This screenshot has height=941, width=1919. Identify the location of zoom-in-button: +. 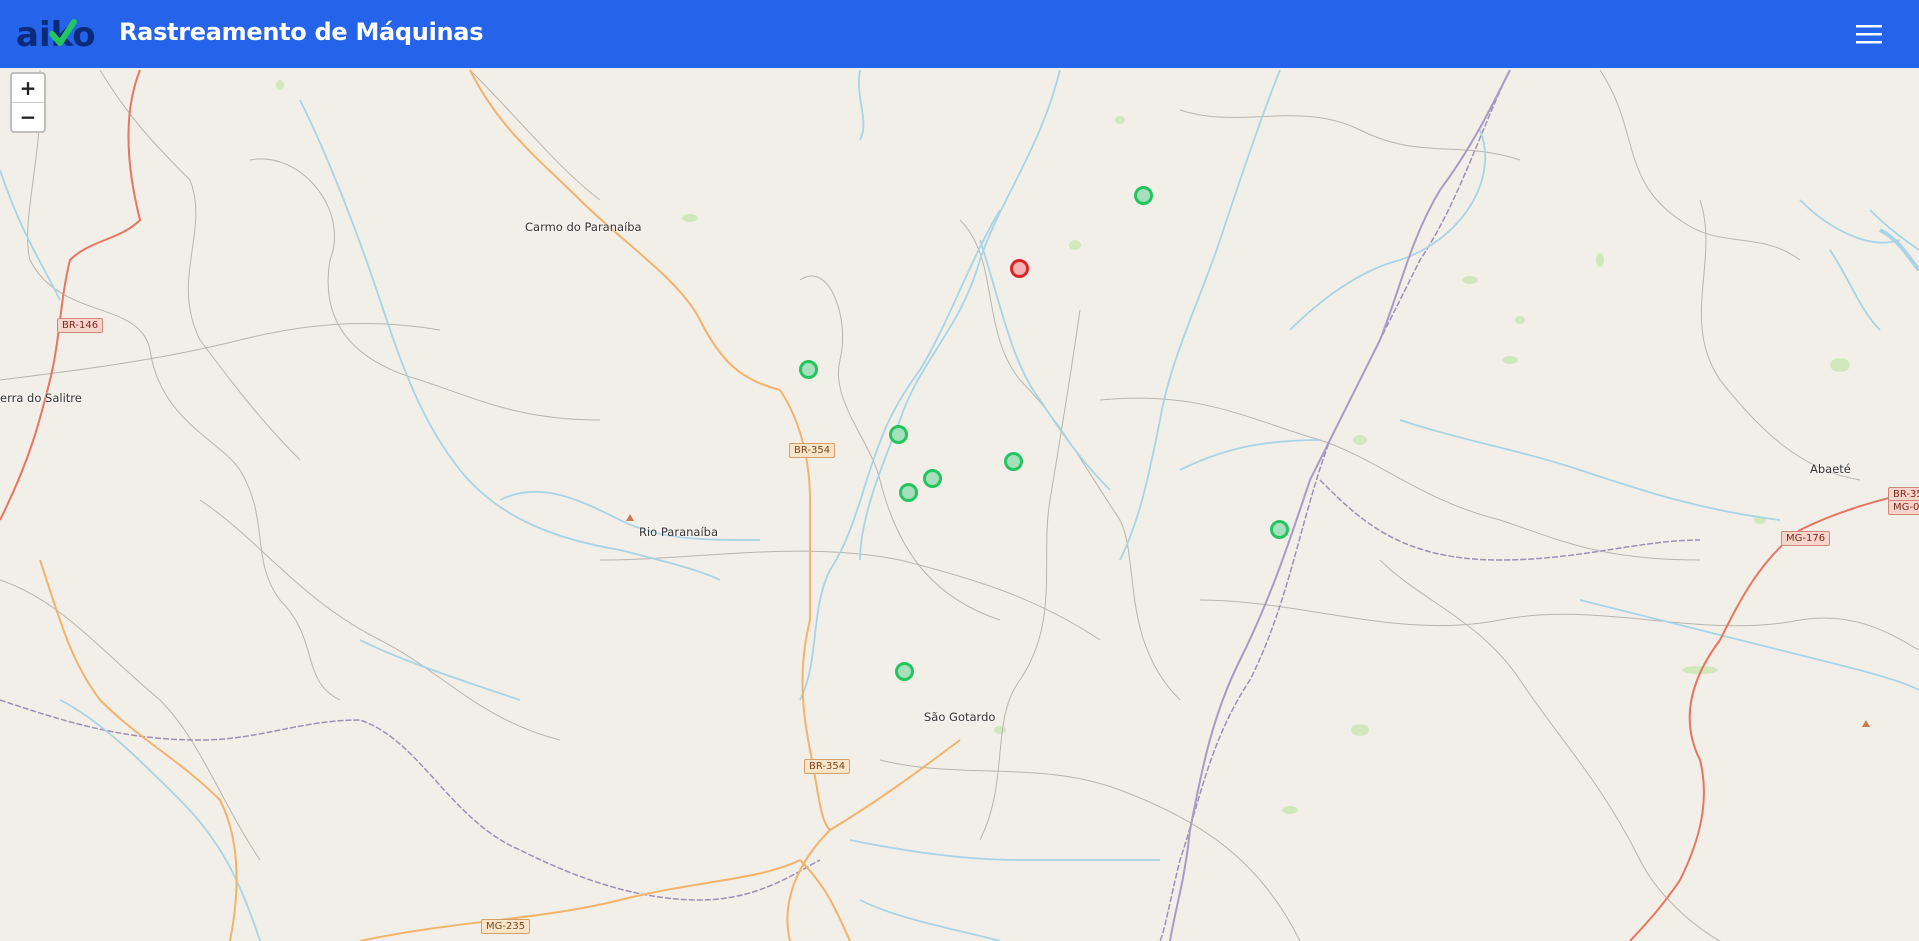
(28, 88).